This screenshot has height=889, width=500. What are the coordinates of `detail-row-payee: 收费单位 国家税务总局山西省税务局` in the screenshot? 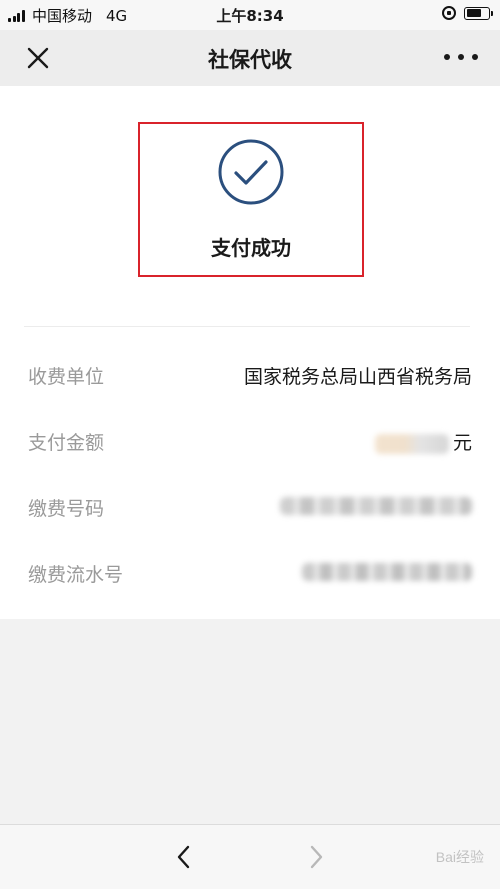 It's located at (250, 374).